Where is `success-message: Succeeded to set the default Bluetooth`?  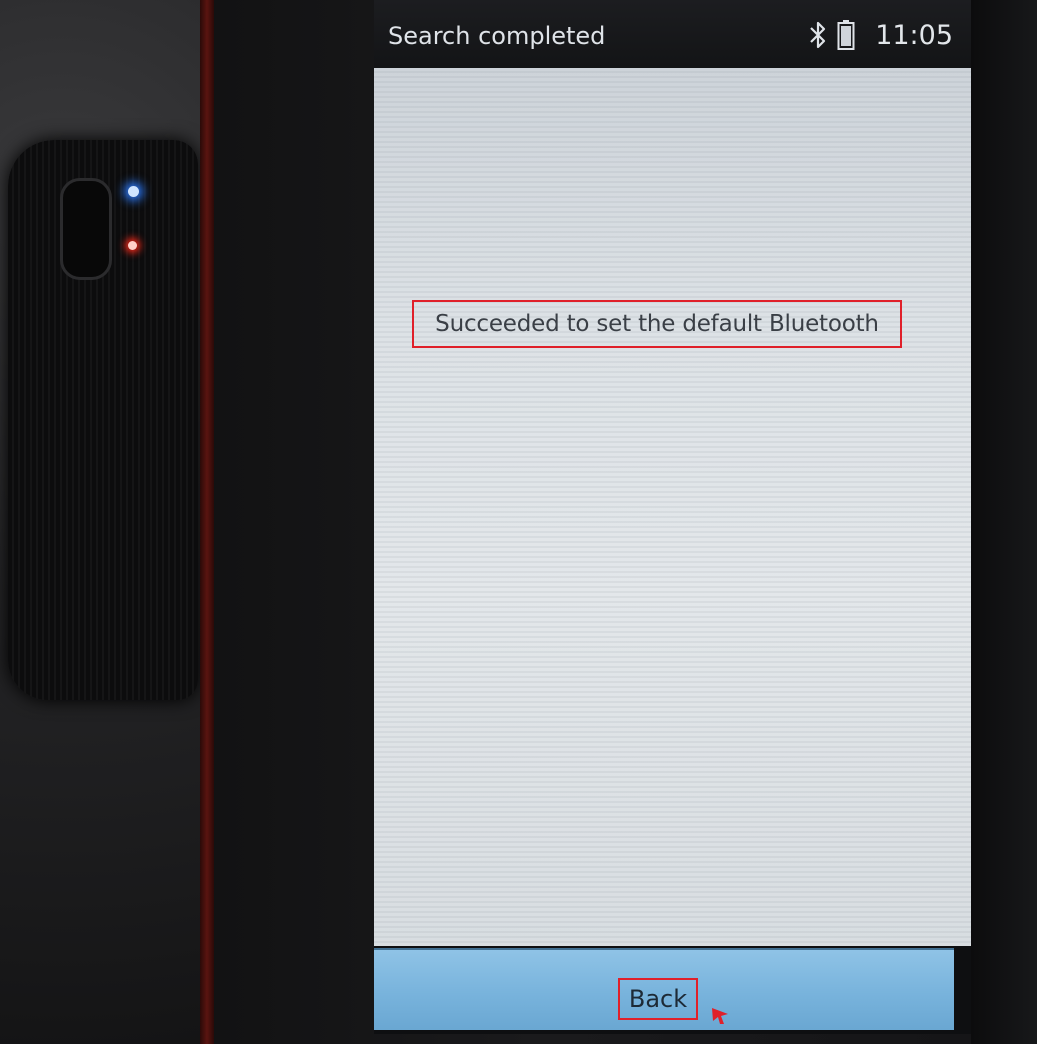
success-message: Succeeded to set the default Bluetooth is located at coordinates (657, 324).